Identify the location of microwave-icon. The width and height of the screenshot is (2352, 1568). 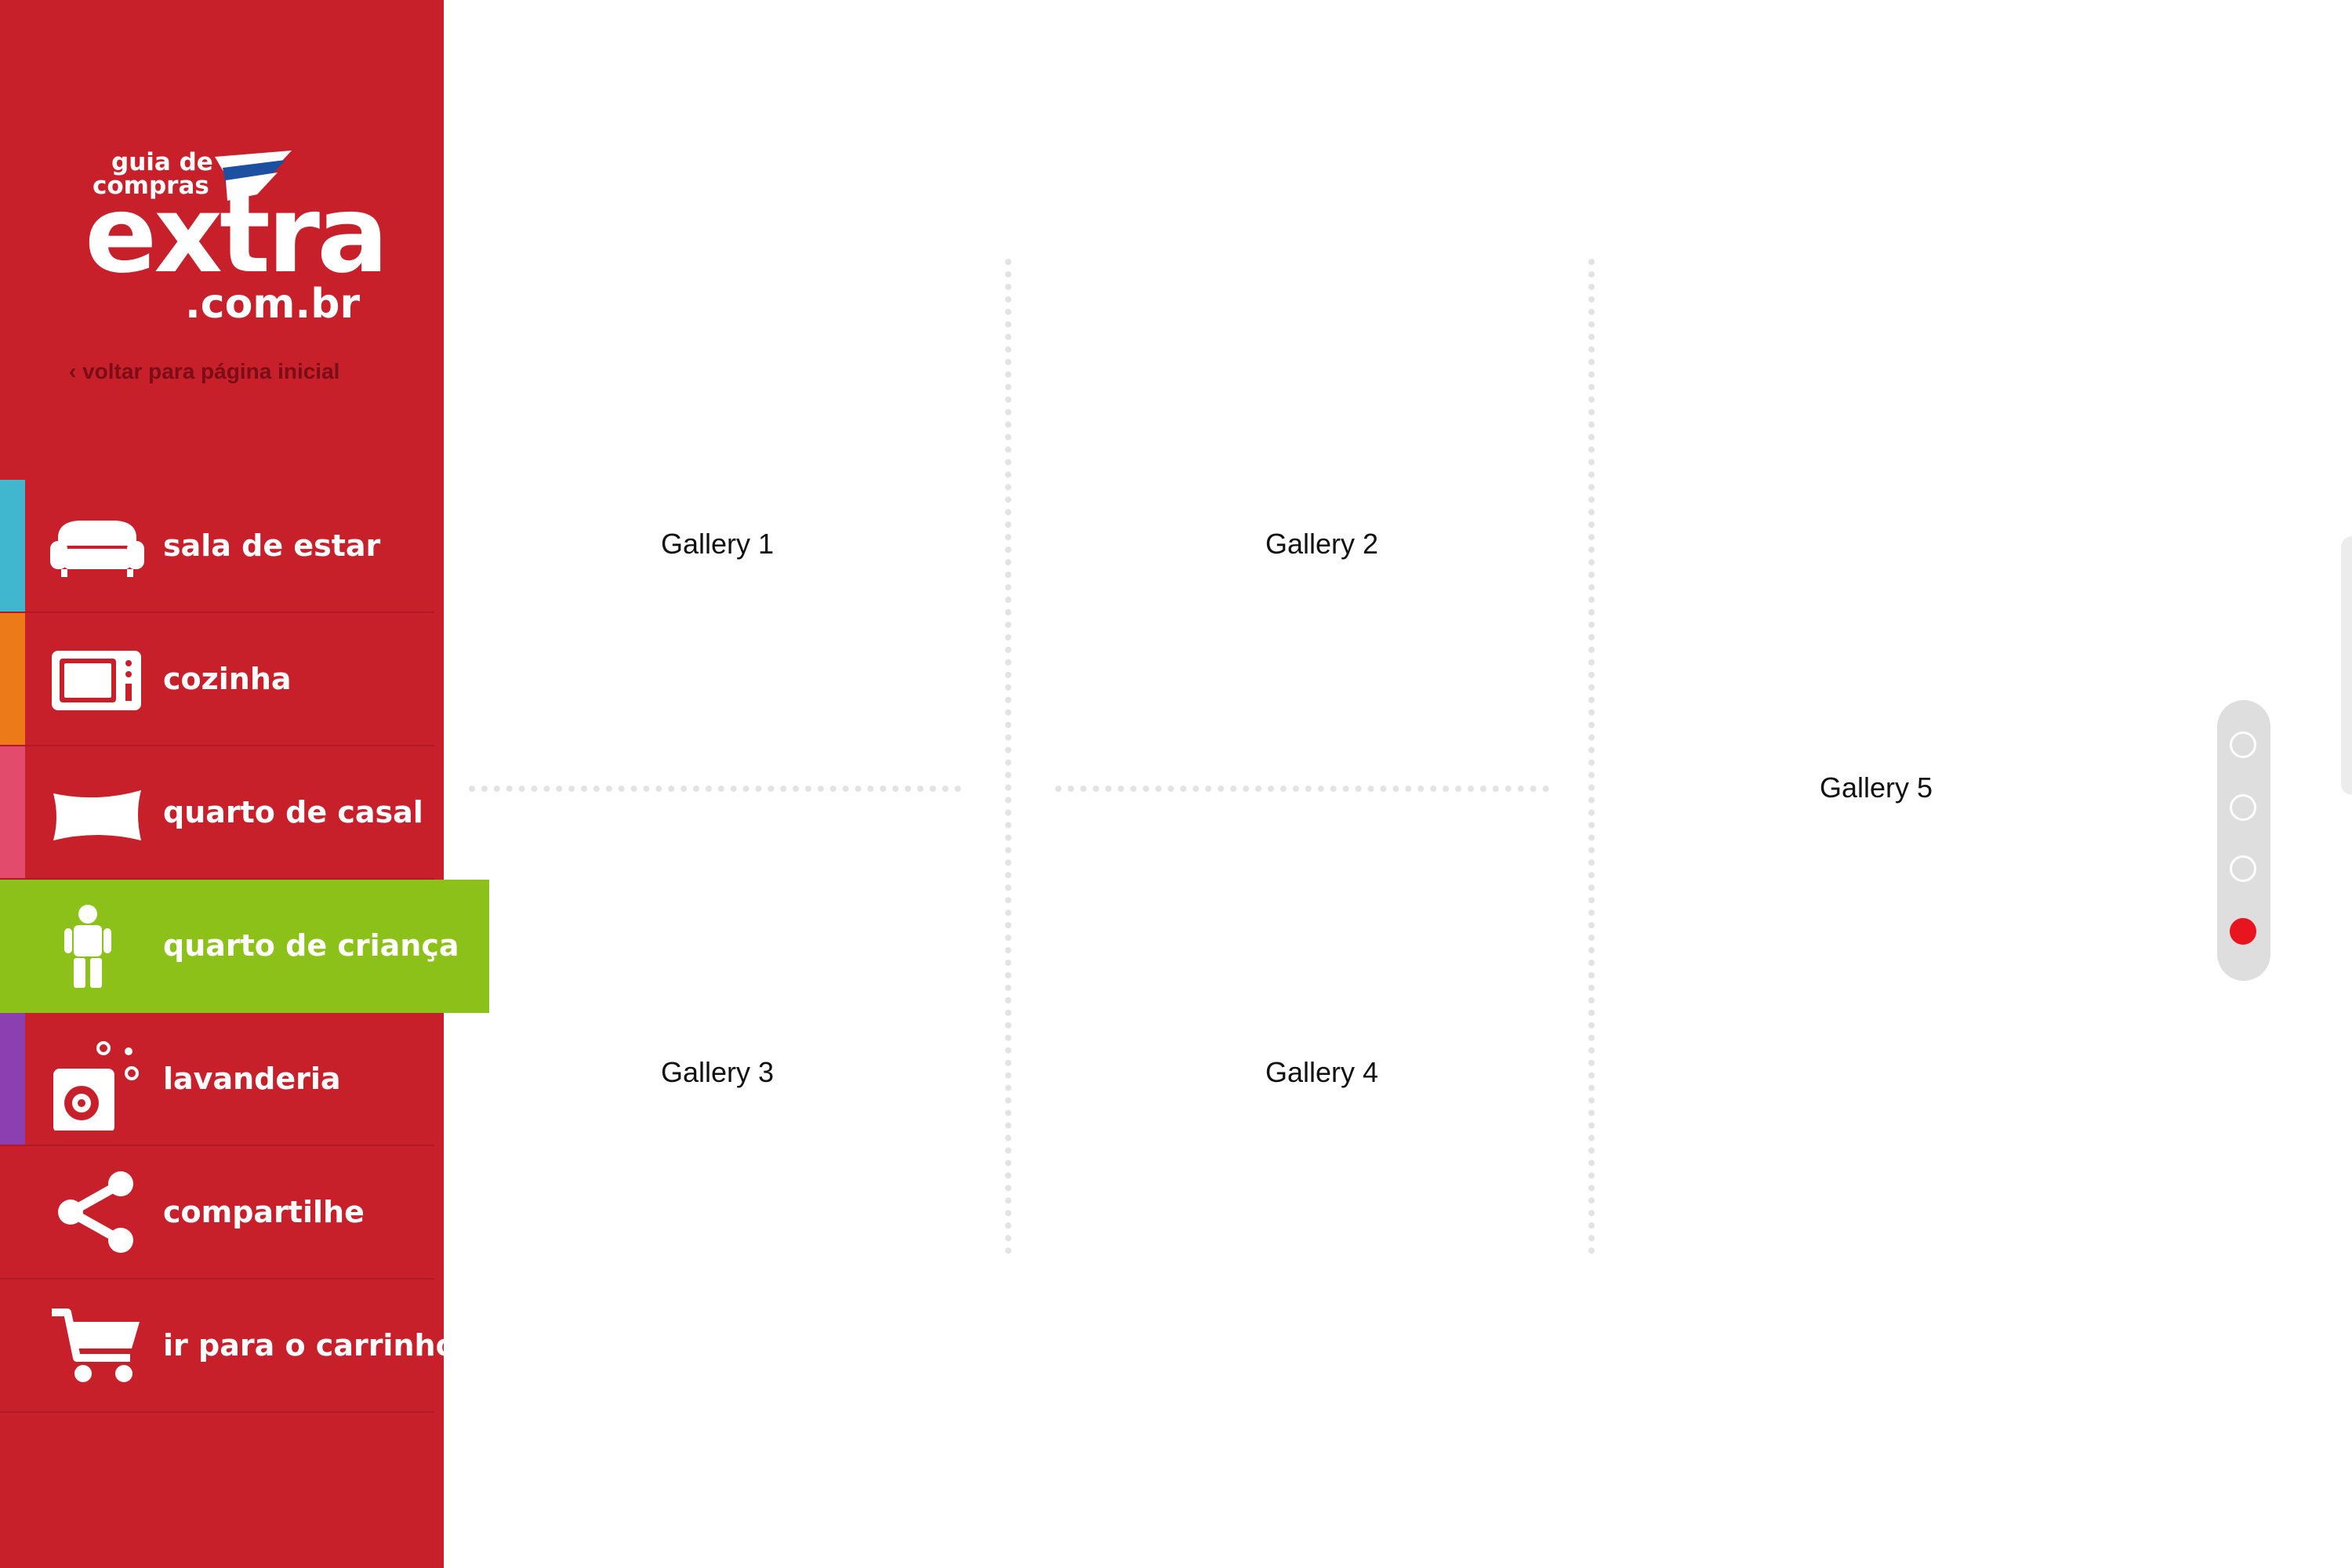
(96, 680).